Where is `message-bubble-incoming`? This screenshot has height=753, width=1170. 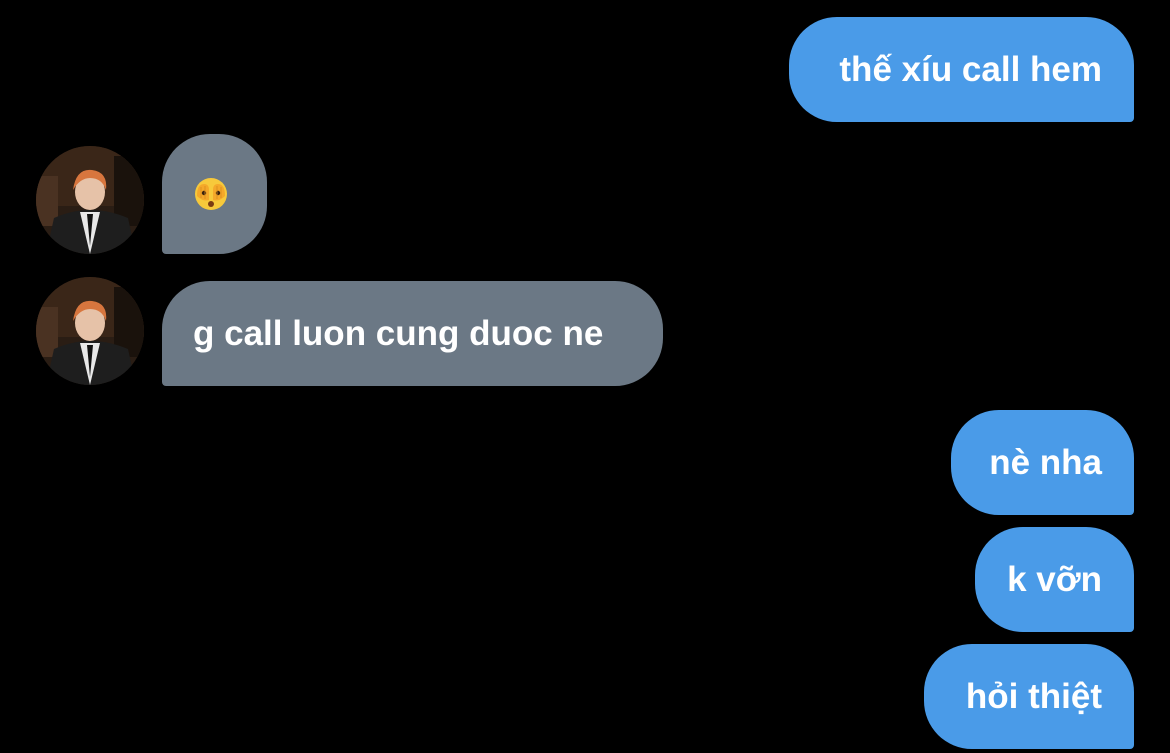 message-bubble-incoming is located at coordinates (214, 194).